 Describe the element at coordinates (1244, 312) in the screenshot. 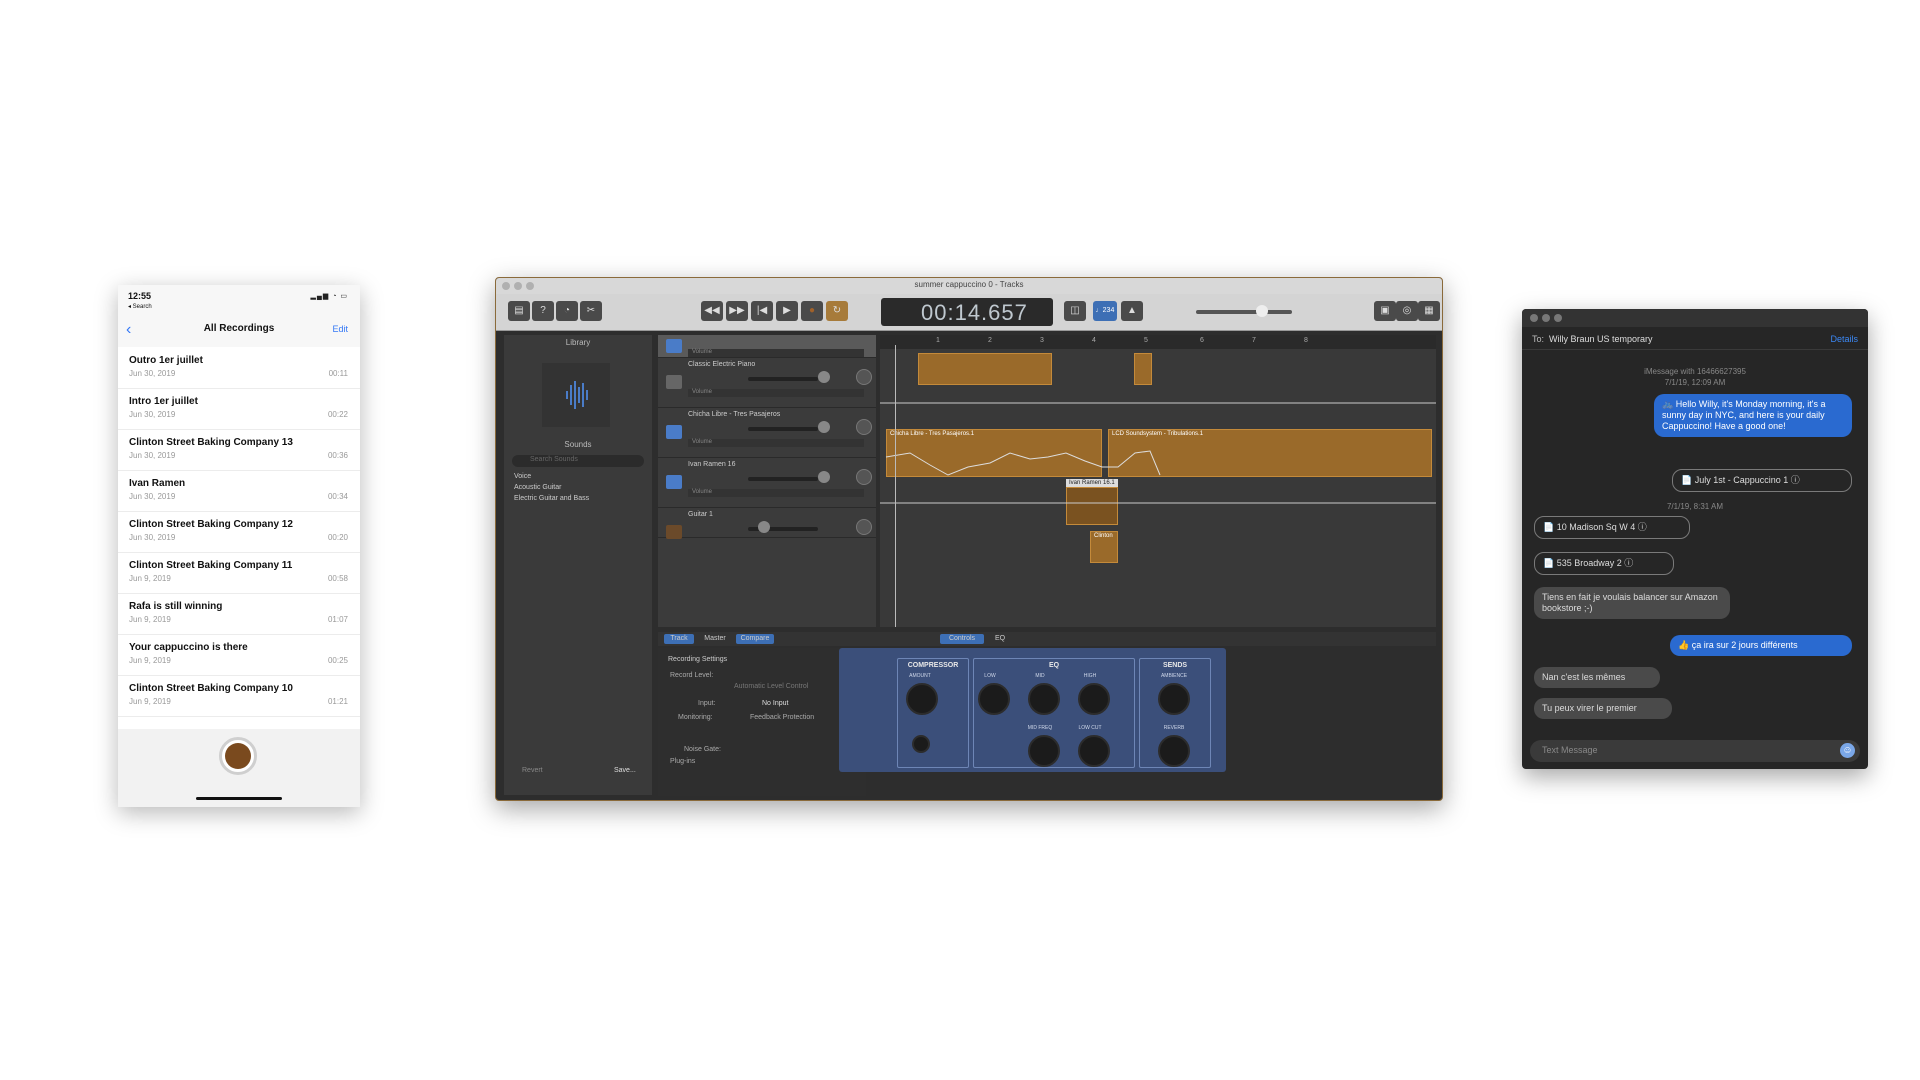

I see `master-volume-slider` at that location.